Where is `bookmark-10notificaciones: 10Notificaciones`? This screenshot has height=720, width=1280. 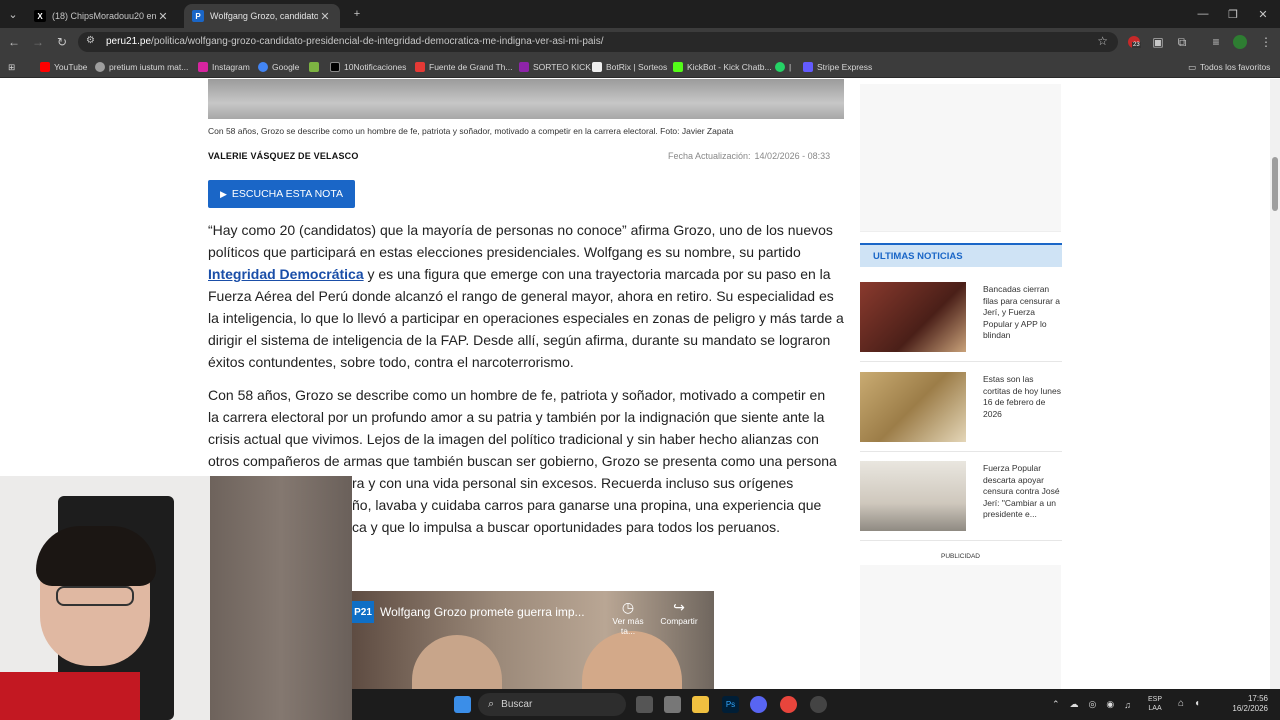 bookmark-10notificaciones: 10Notificaciones is located at coordinates (368, 67).